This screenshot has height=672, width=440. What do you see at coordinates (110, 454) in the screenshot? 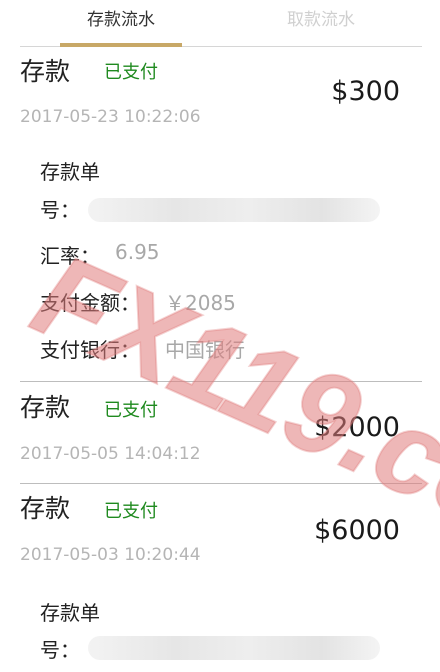
I see `record-time: 2017-05-05 14:04:12` at bounding box center [110, 454].